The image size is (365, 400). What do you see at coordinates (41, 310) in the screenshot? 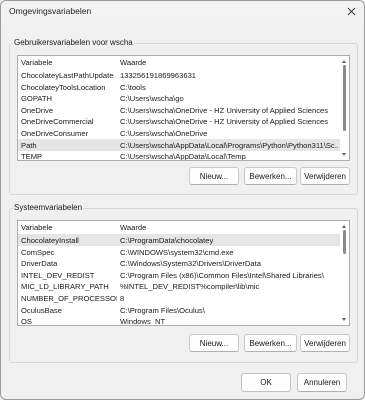
I see `variable-name: OculusBase` at bounding box center [41, 310].